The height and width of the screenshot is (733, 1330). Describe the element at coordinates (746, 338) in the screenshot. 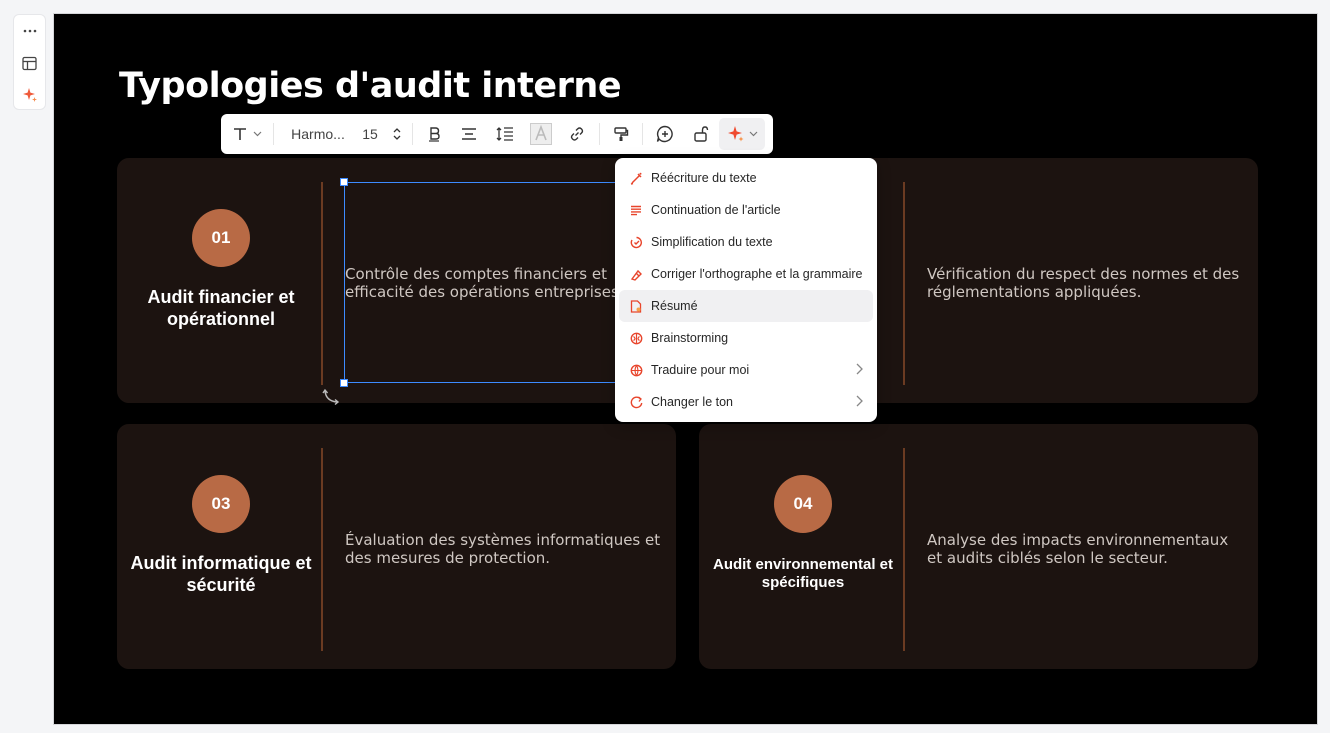

I see `menu-item-brainstorm: Brainstorming` at that location.